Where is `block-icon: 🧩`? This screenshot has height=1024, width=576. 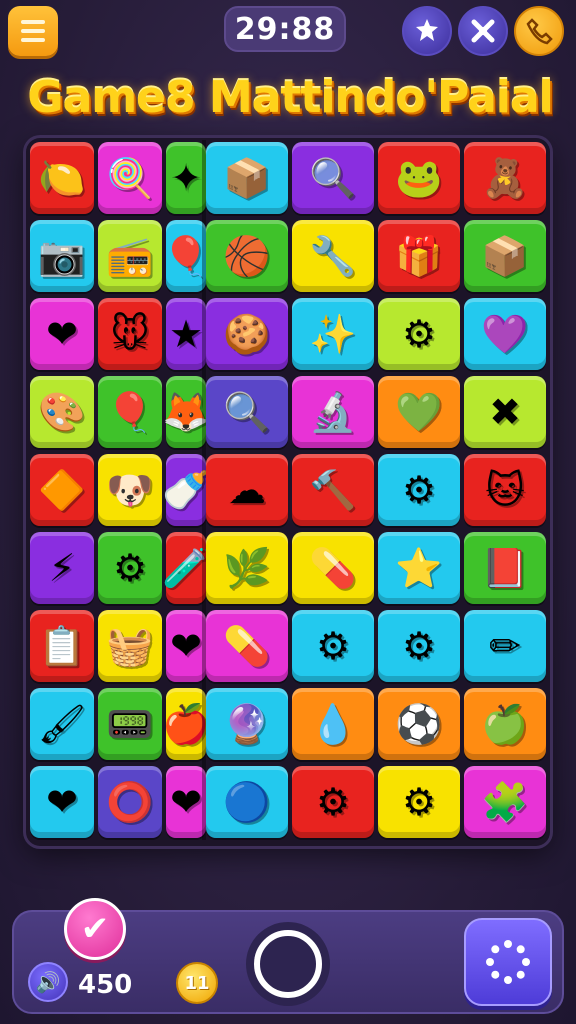
block-icon: 🧩 is located at coordinates (505, 802).